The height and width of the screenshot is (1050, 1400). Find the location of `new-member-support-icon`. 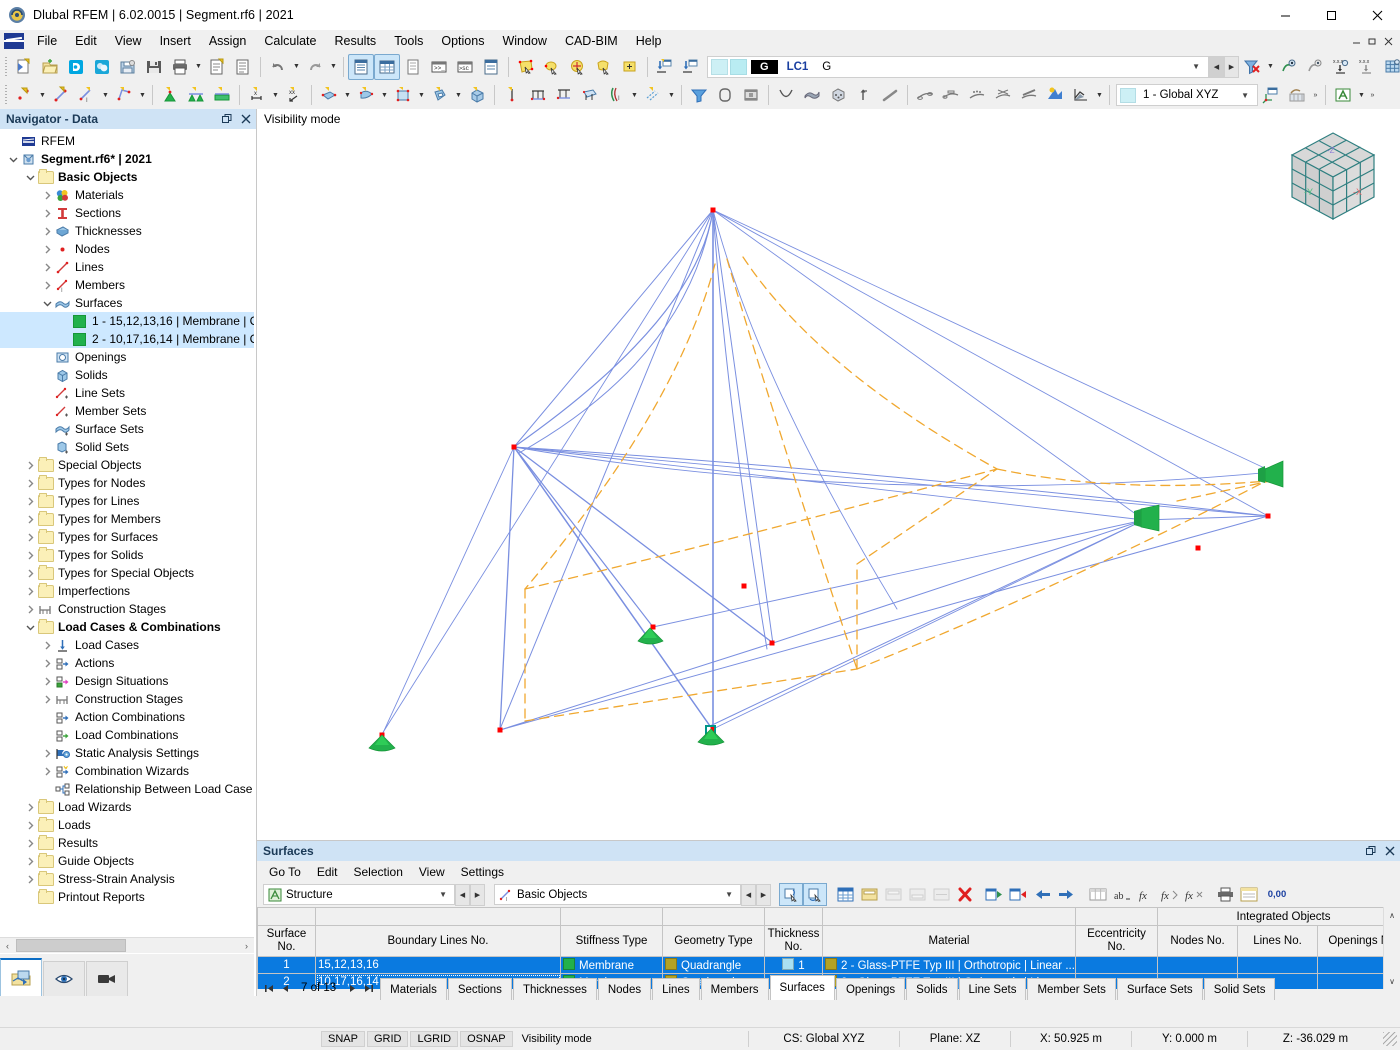

new-member-support-icon is located at coordinates (222, 95).